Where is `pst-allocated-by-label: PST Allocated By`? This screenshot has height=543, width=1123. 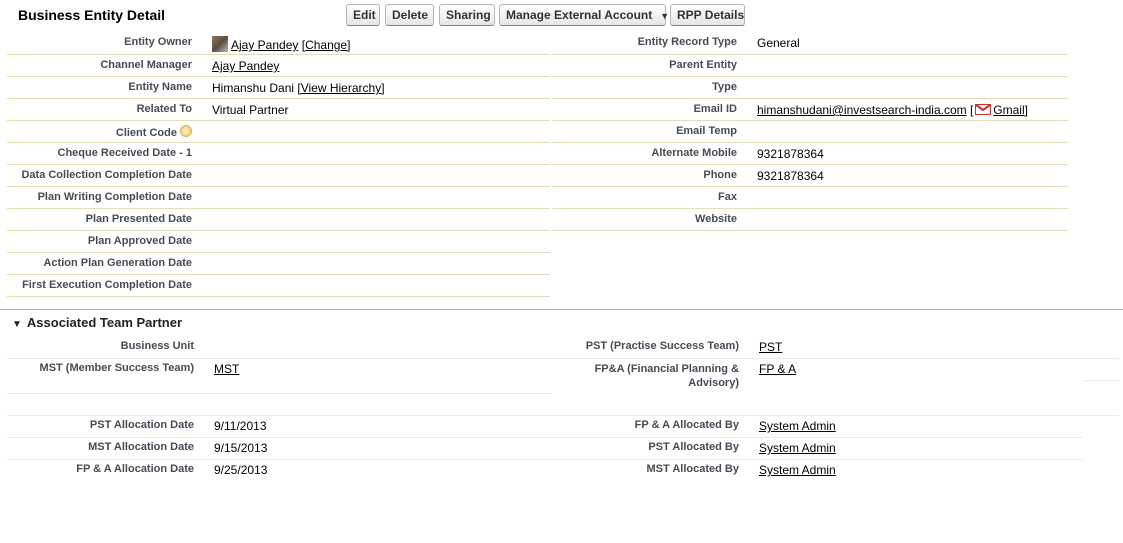
pst-allocated-by-label: PST Allocated By is located at coordinates (693, 447).